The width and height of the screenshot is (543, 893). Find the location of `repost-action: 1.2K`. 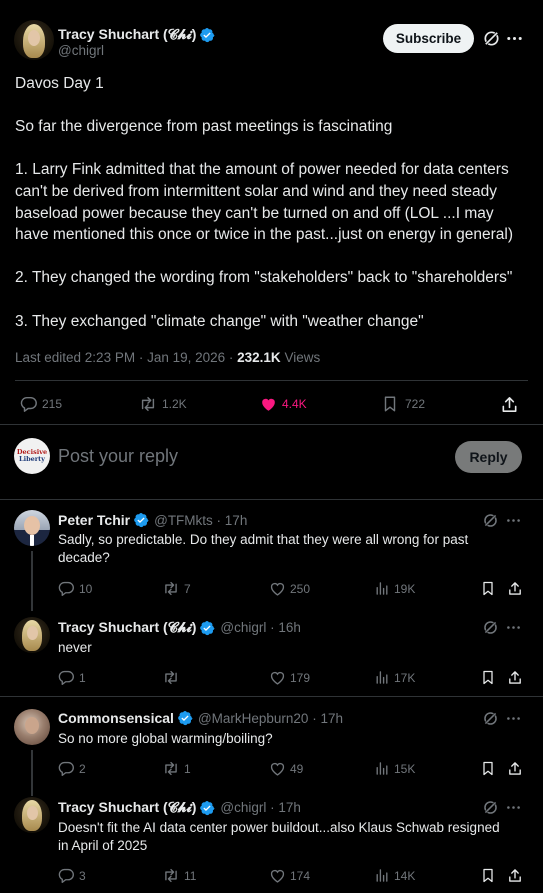

repost-action: 1.2K is located at coordinates (162, 404).